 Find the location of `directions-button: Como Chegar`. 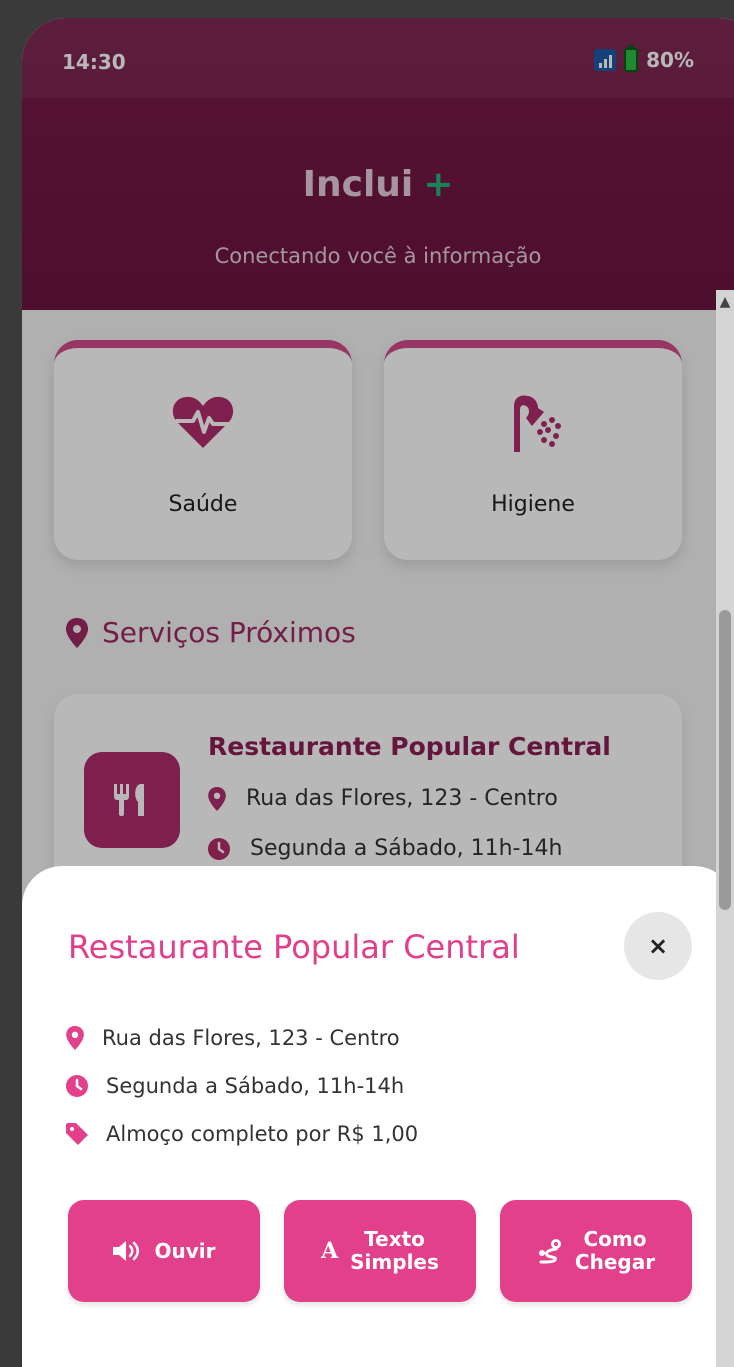

directions-button: Como Chegar is located at coordinates (596, 1251).